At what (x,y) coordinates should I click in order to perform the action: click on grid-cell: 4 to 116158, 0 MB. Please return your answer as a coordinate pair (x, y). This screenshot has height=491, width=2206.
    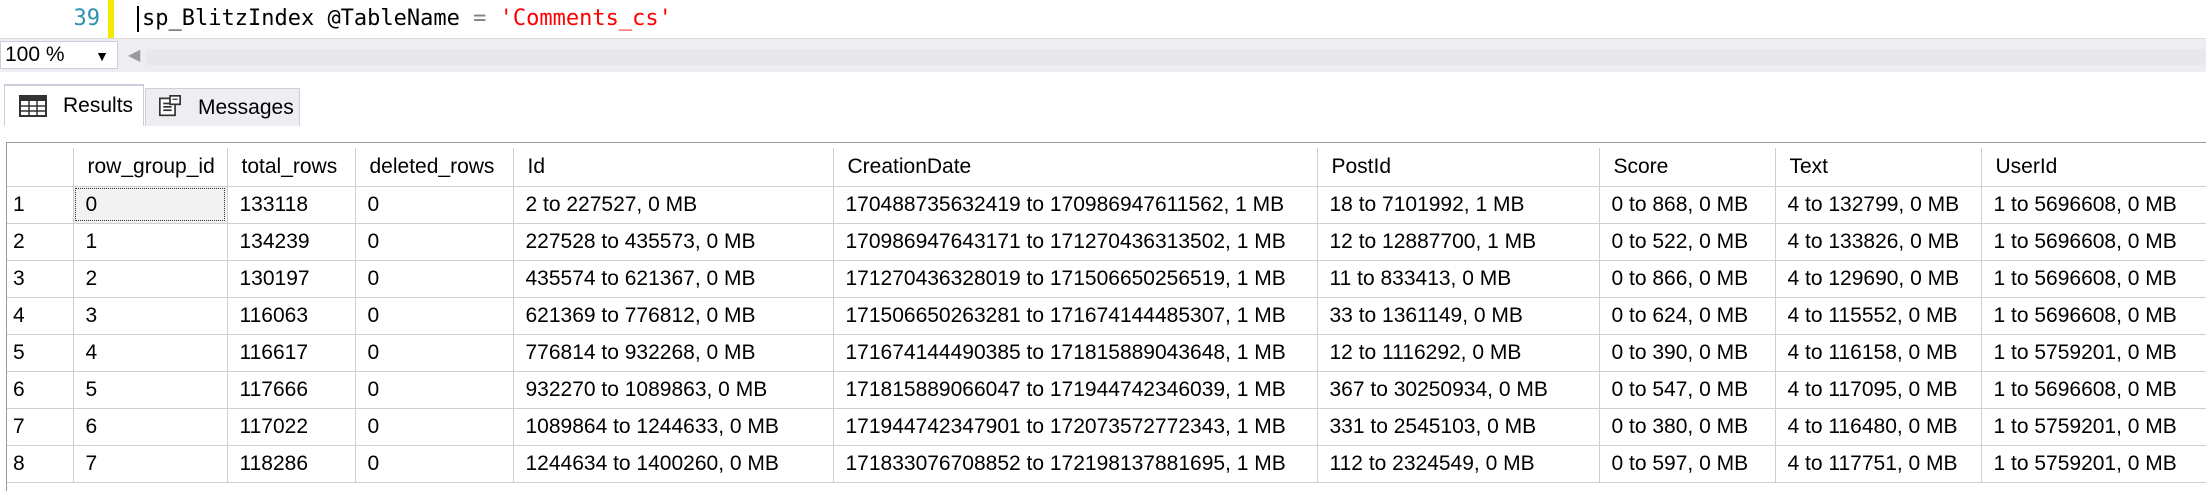
    Looking at the image, I should click on (1878, 353).